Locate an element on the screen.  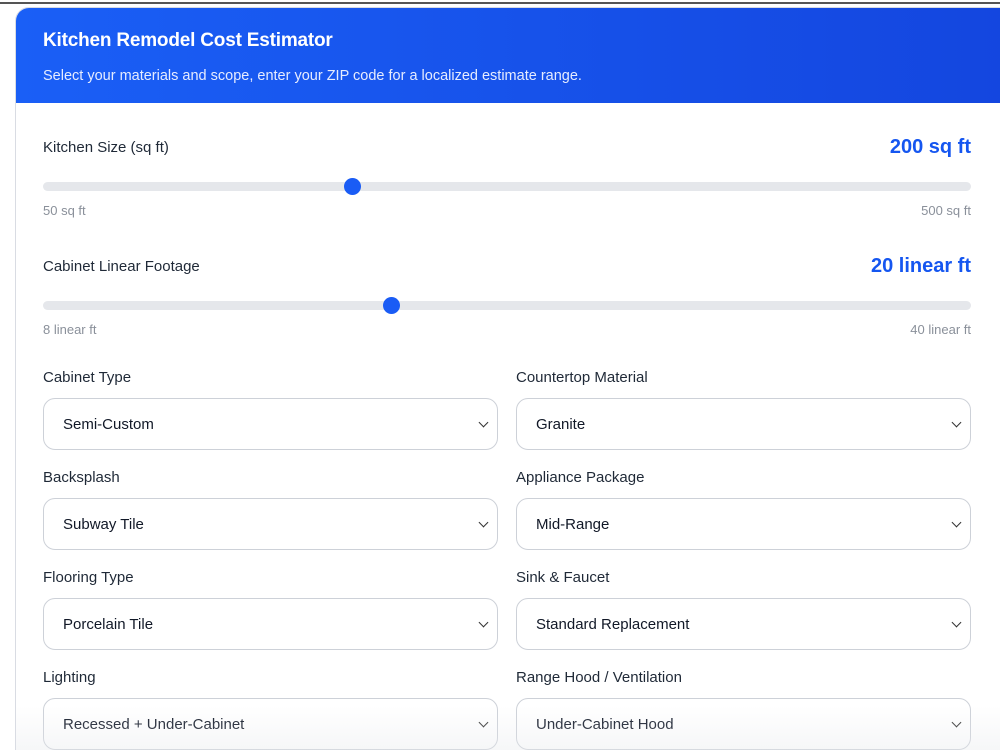
slider-min-label: 8 linear ft is located at coordinates (70, 329).